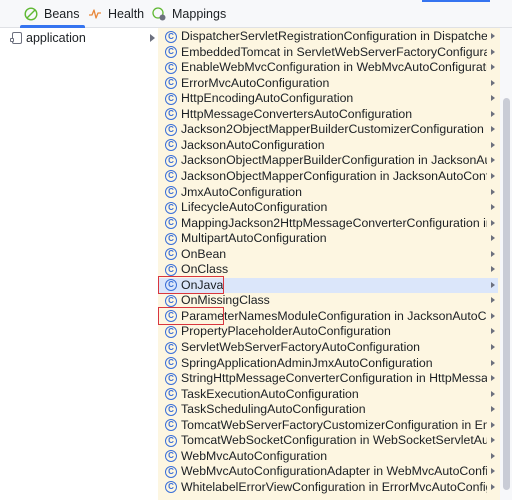 Image resolution: width=512 pixels, height=500 pixels. I want to click on tool-window-tab-bar: Beans Health Mappings, so click(256, 14).